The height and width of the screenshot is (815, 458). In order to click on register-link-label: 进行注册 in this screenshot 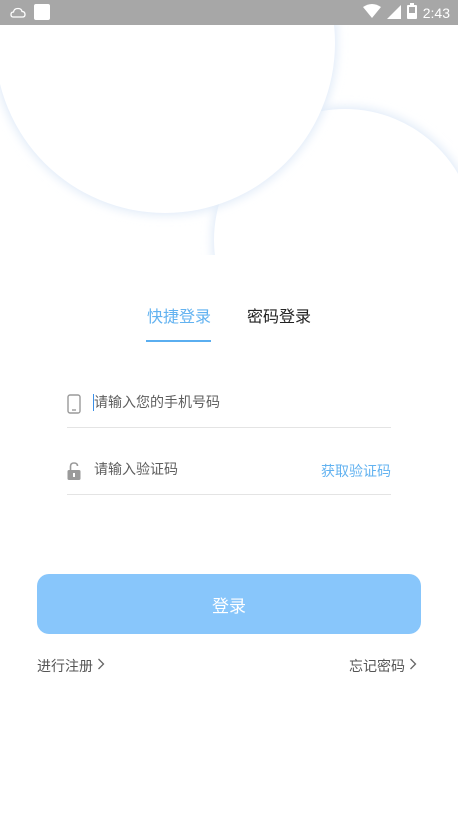, I will do `click(65, 667)`.